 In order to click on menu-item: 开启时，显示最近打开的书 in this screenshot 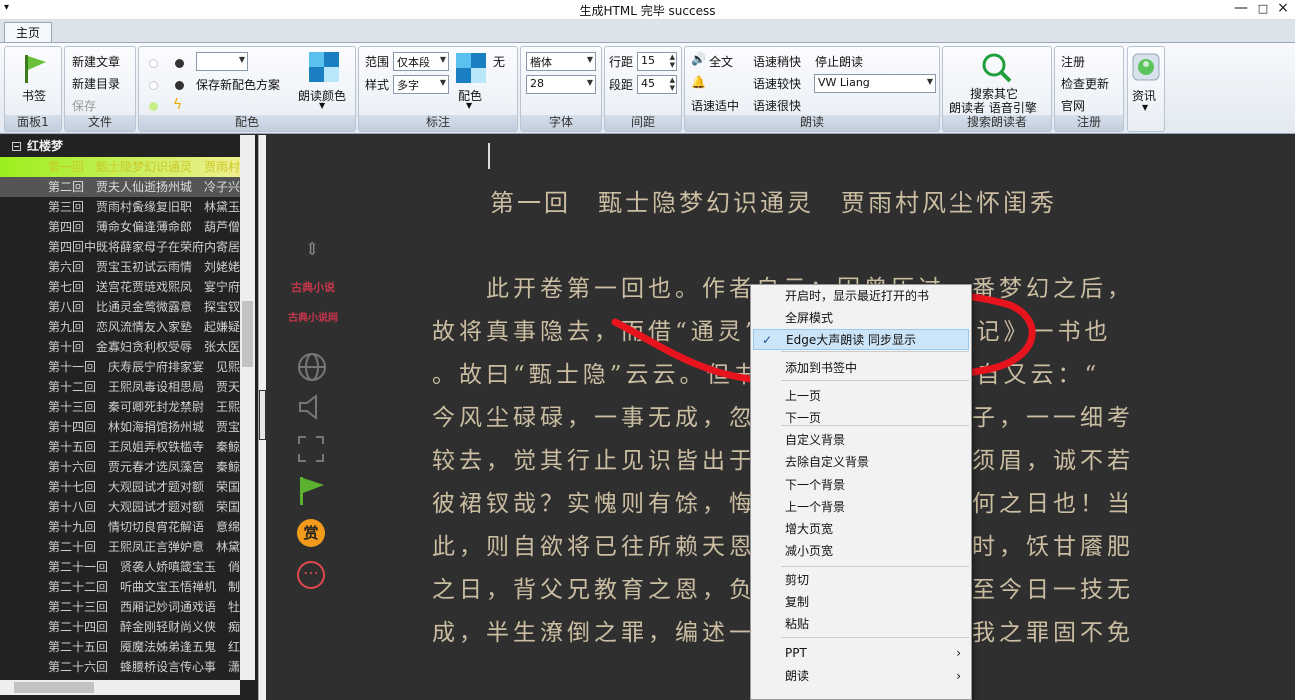, I will do `click(861, 296)`.